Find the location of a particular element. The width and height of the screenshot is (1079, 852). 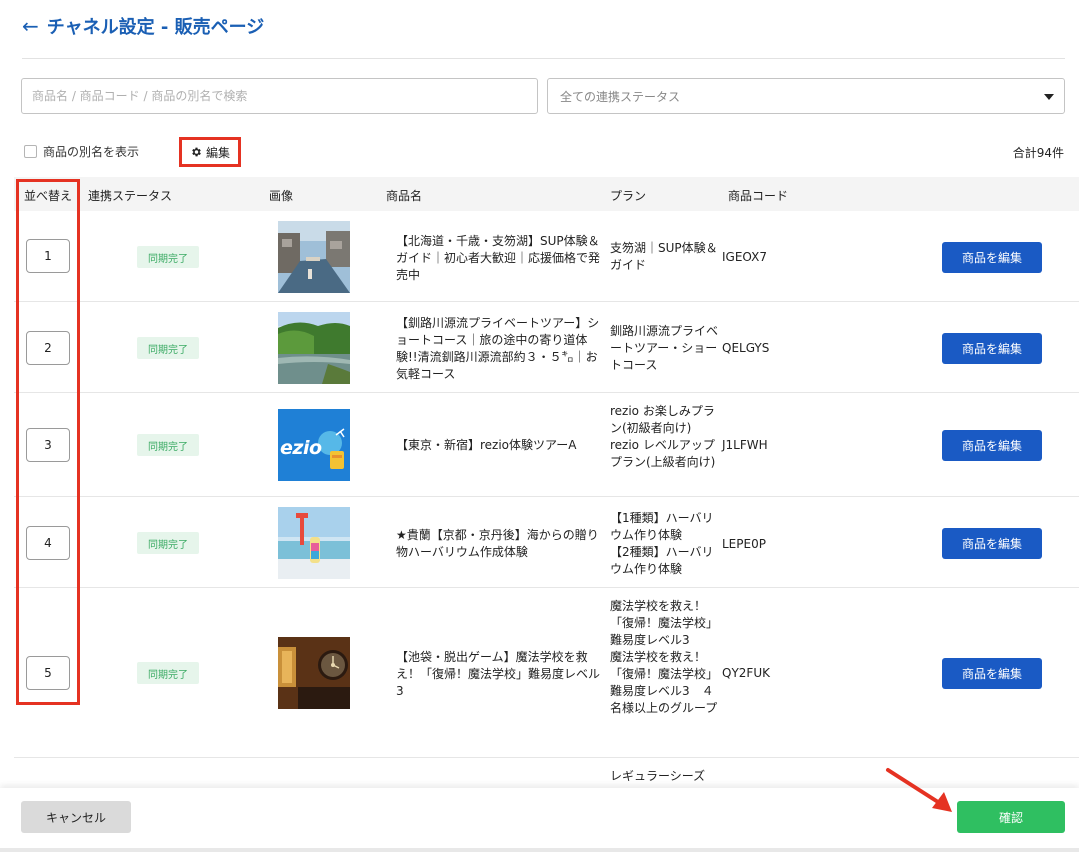

status-filter-value: 全ての連携ステータス is located at coordinates (620, 96).